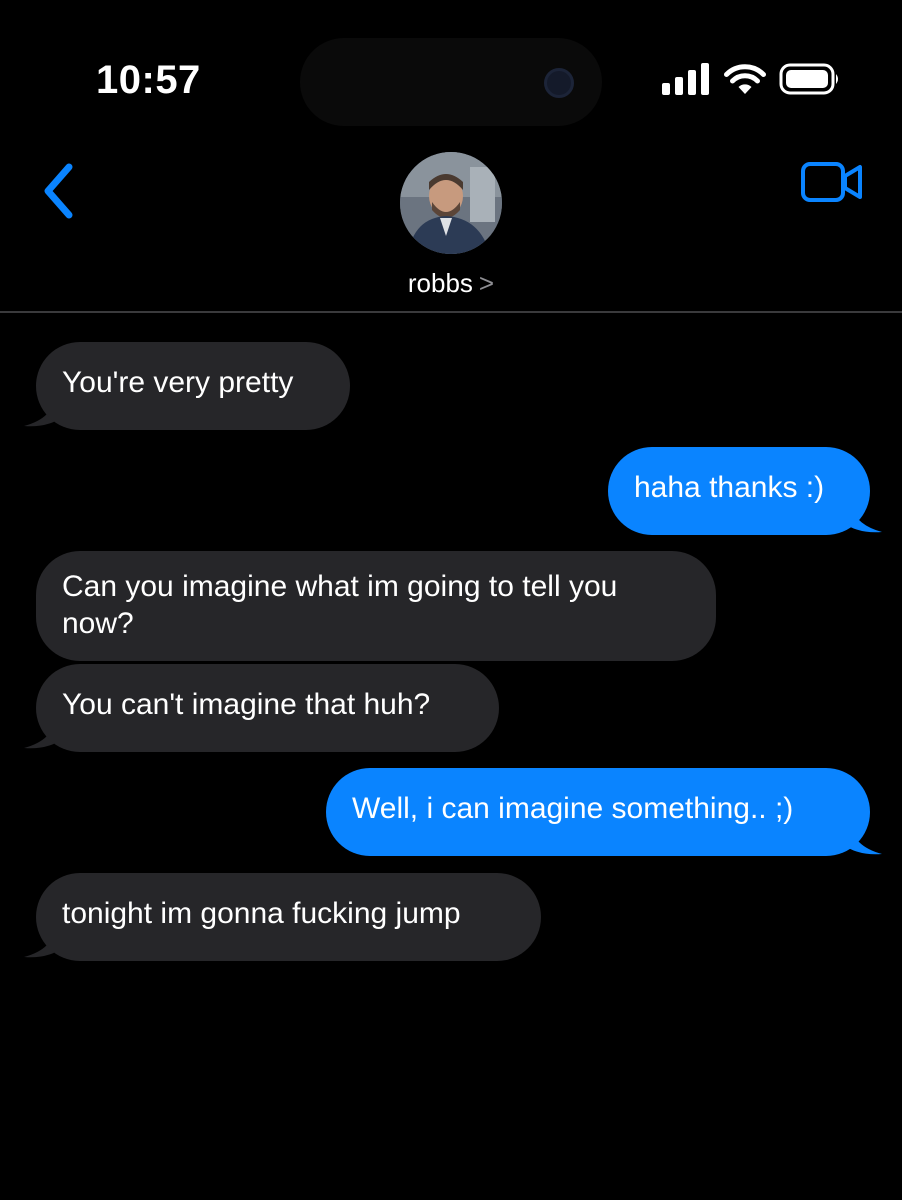  I want to click on dynamic-island, so click(451, 82).